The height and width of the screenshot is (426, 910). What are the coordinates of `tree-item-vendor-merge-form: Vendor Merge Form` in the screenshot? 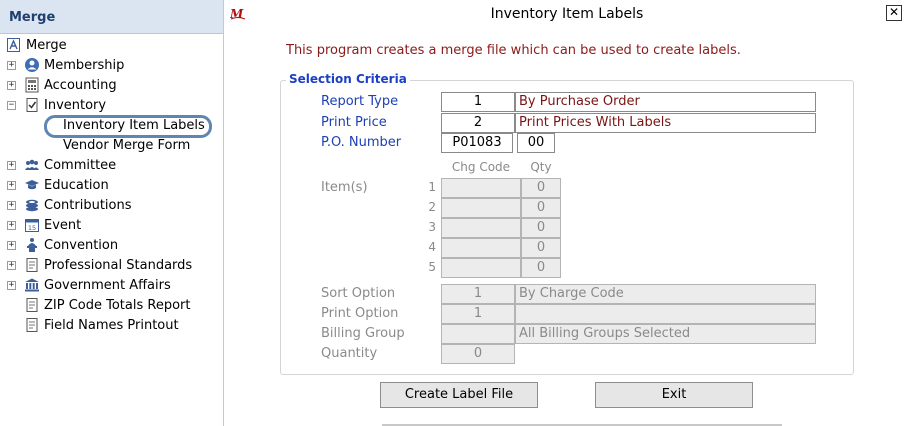 It's located at (126, 145).